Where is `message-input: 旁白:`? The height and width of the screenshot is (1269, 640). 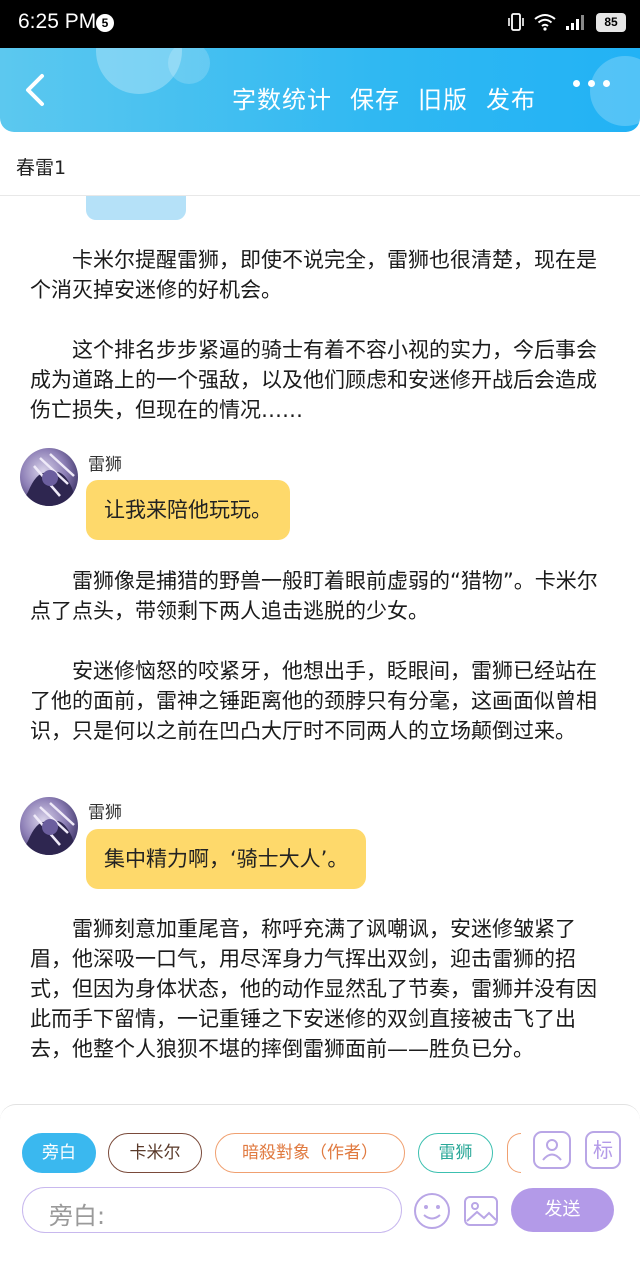 message-input: 旁白: is located at coordinates (212, 1210).